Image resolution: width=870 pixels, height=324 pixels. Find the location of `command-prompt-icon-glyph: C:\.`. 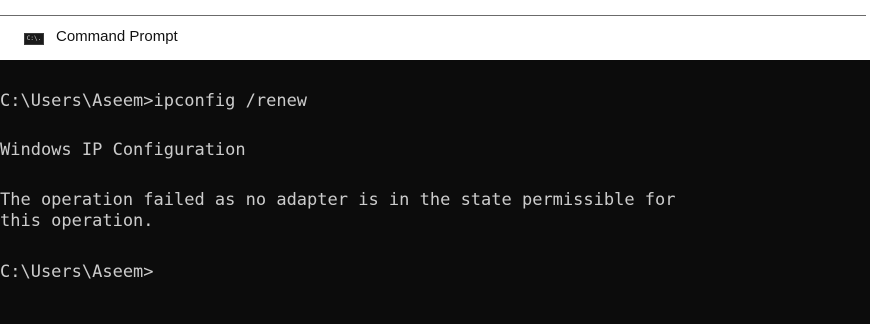

command-prompt-icon-glyph: C:\. is located at coordinates (34, 38).